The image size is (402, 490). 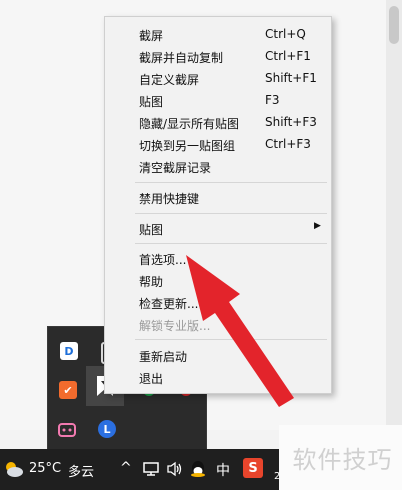 What do you see at coordinates (81, 470) in the screenshot?
I see `weather-condition: 多云` at bounding box center [81, 470].